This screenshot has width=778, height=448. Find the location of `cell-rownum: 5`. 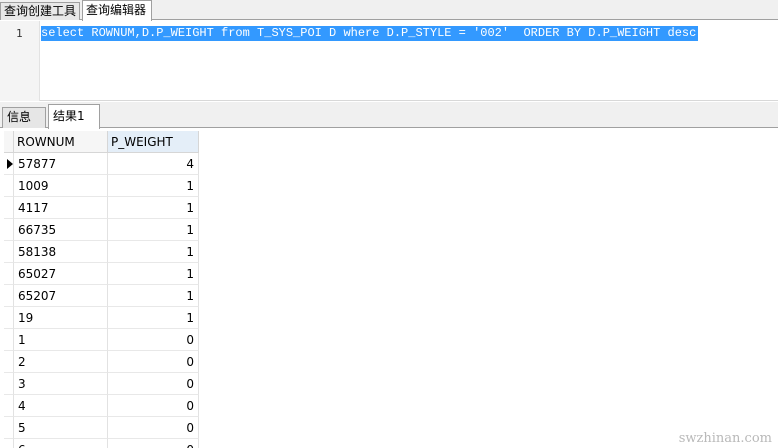

cell-rownum: 5 is located at coordinates (61, 428).